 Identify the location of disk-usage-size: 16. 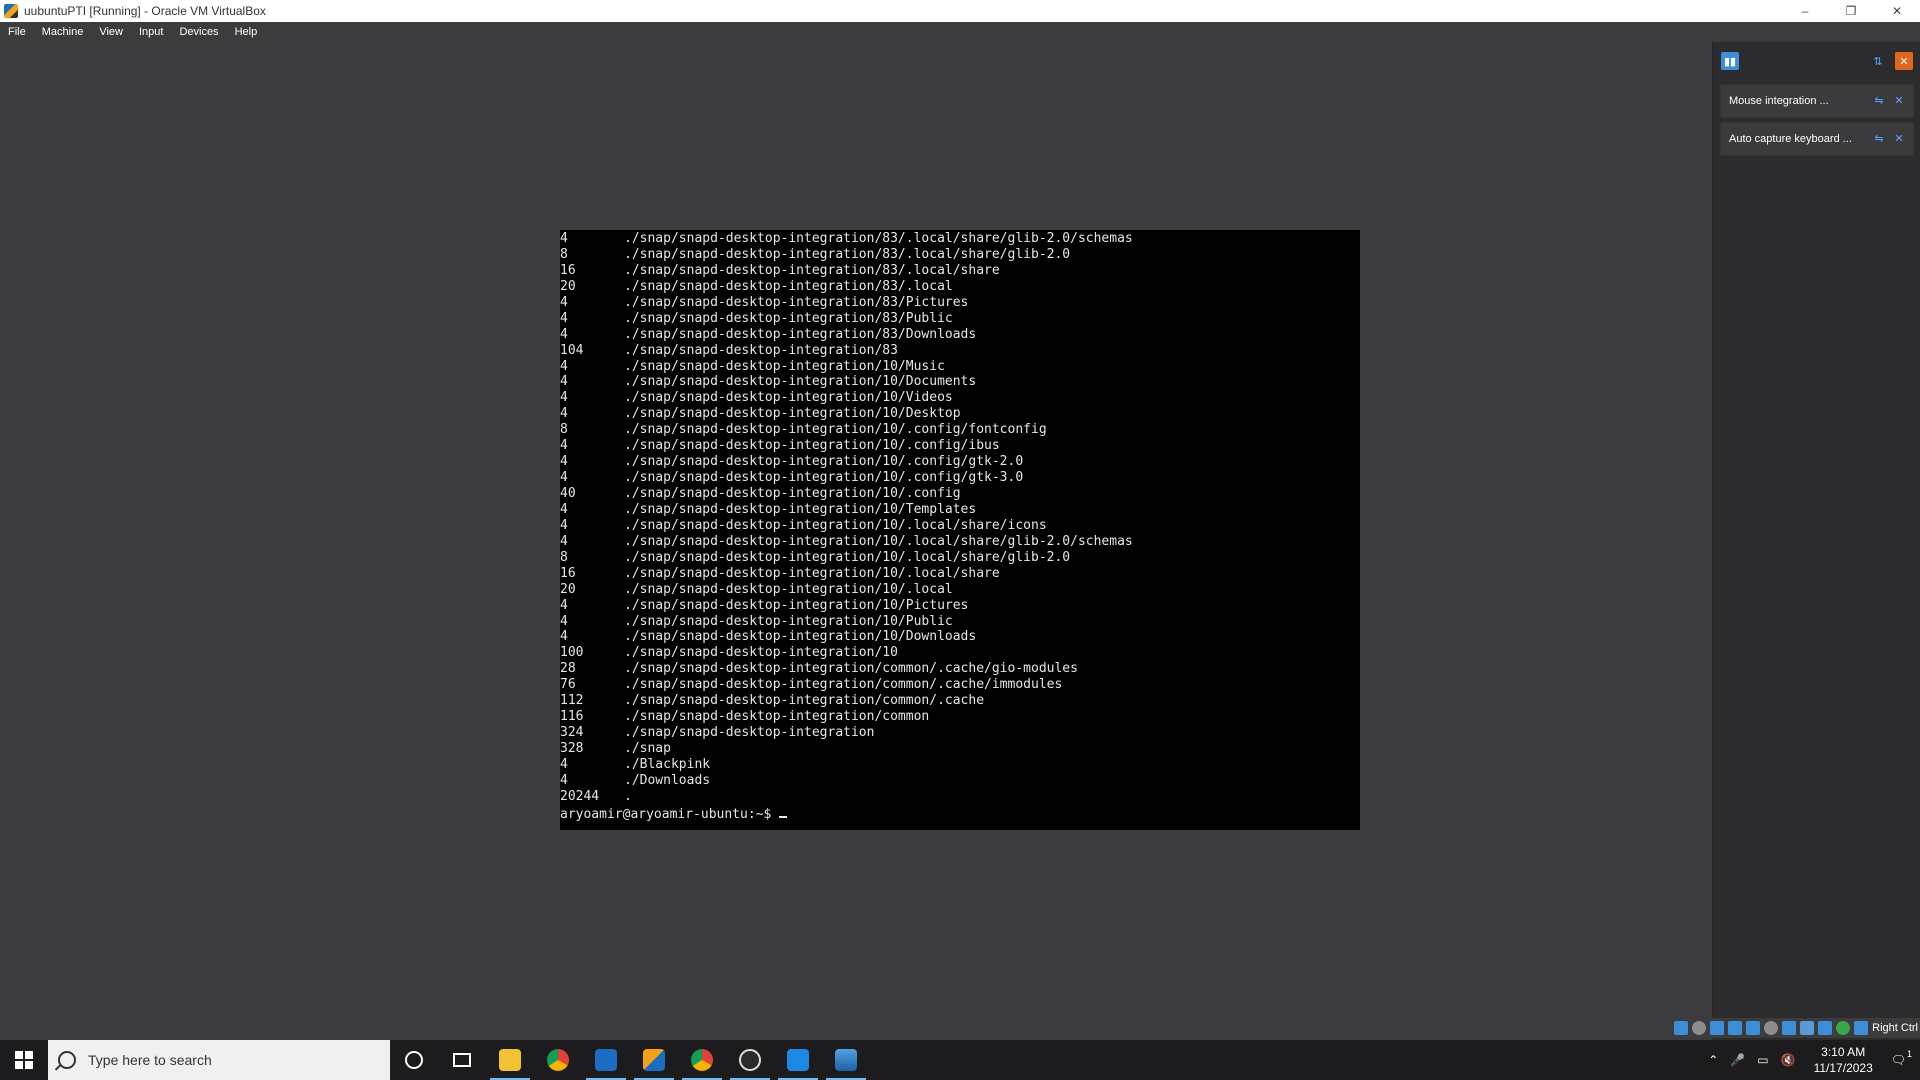
(568, 573).